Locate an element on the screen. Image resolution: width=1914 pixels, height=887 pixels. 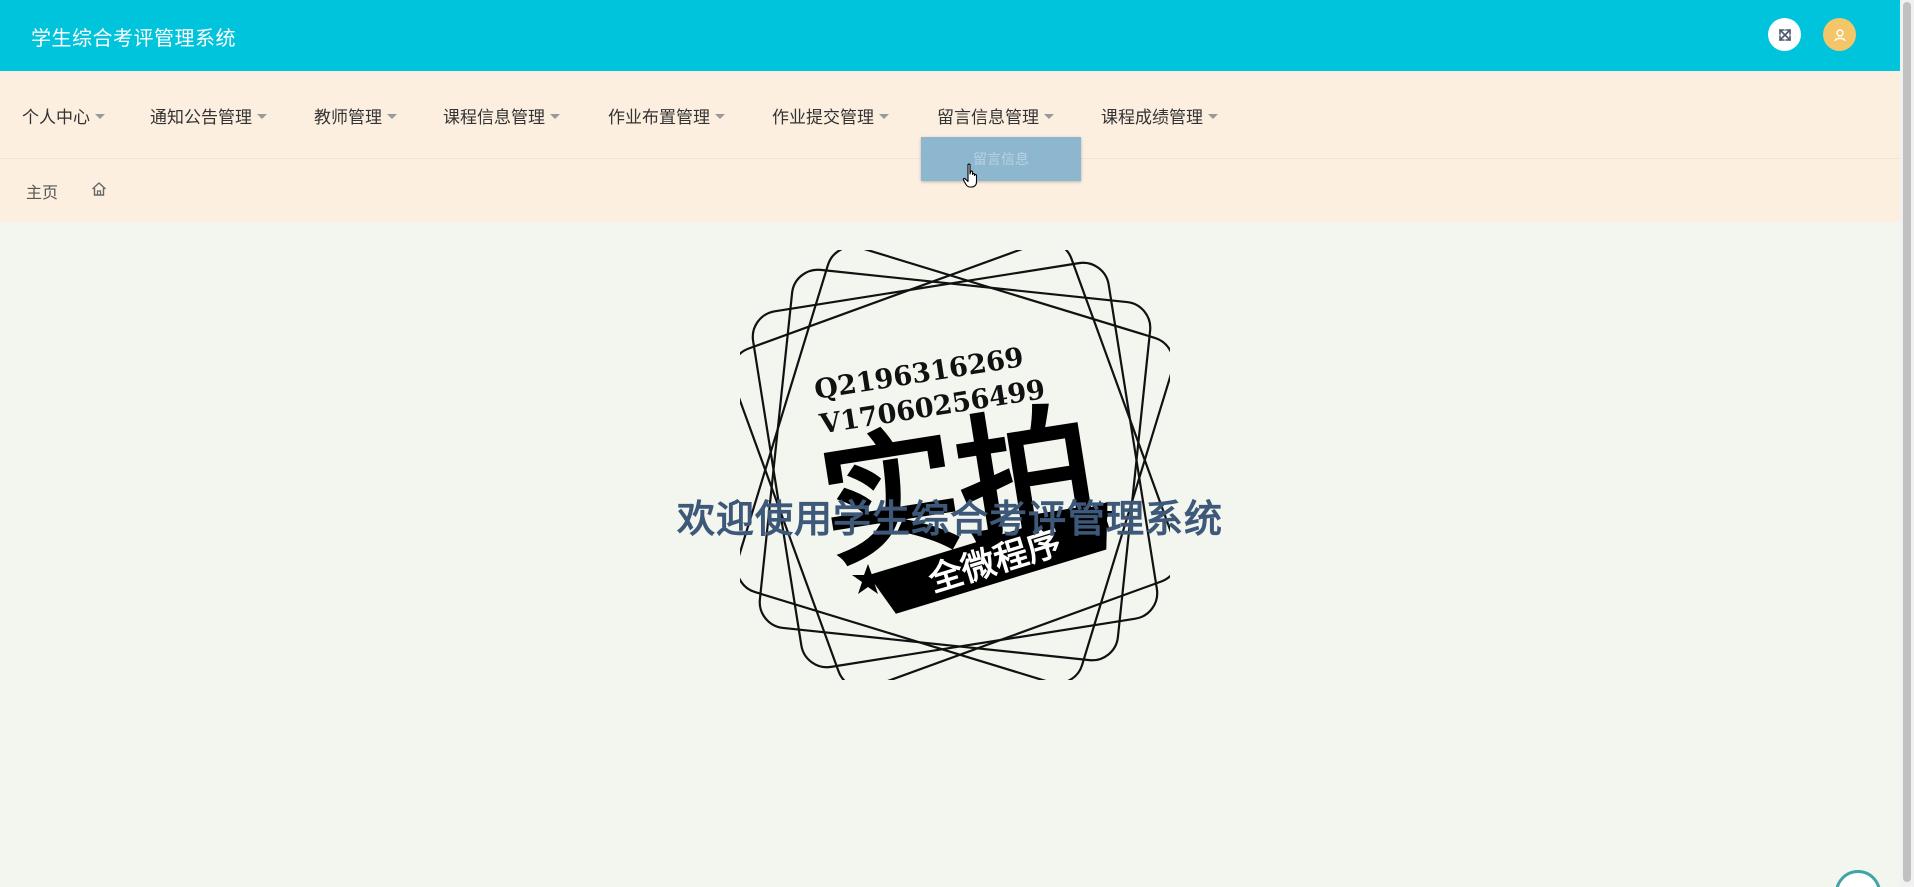
vertical-scrollbar is located at coordinates (1907, 443).